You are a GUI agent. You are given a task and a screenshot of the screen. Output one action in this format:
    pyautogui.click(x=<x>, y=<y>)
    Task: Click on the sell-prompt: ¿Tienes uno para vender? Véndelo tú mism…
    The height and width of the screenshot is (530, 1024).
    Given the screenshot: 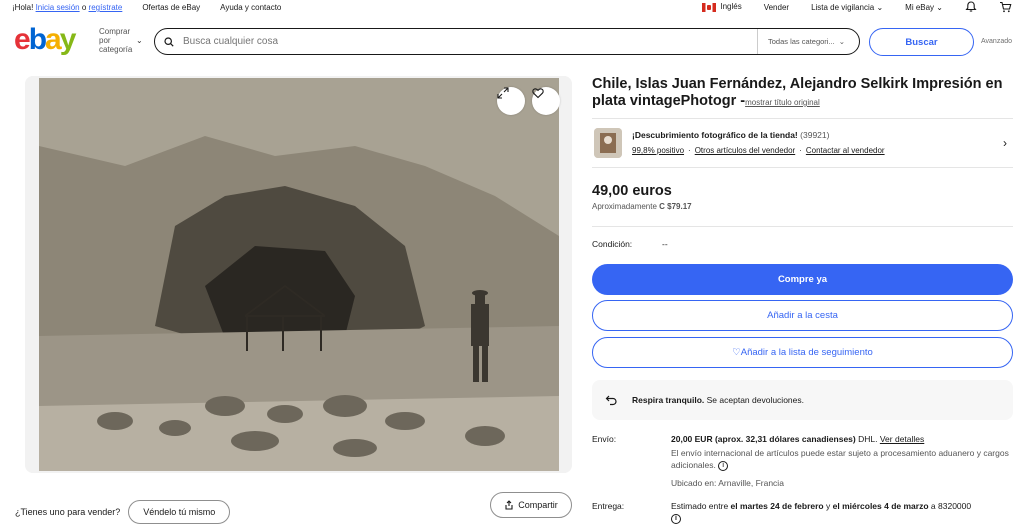 What is the action you would take?
    pyautogui.click(x=123, y=512)
    